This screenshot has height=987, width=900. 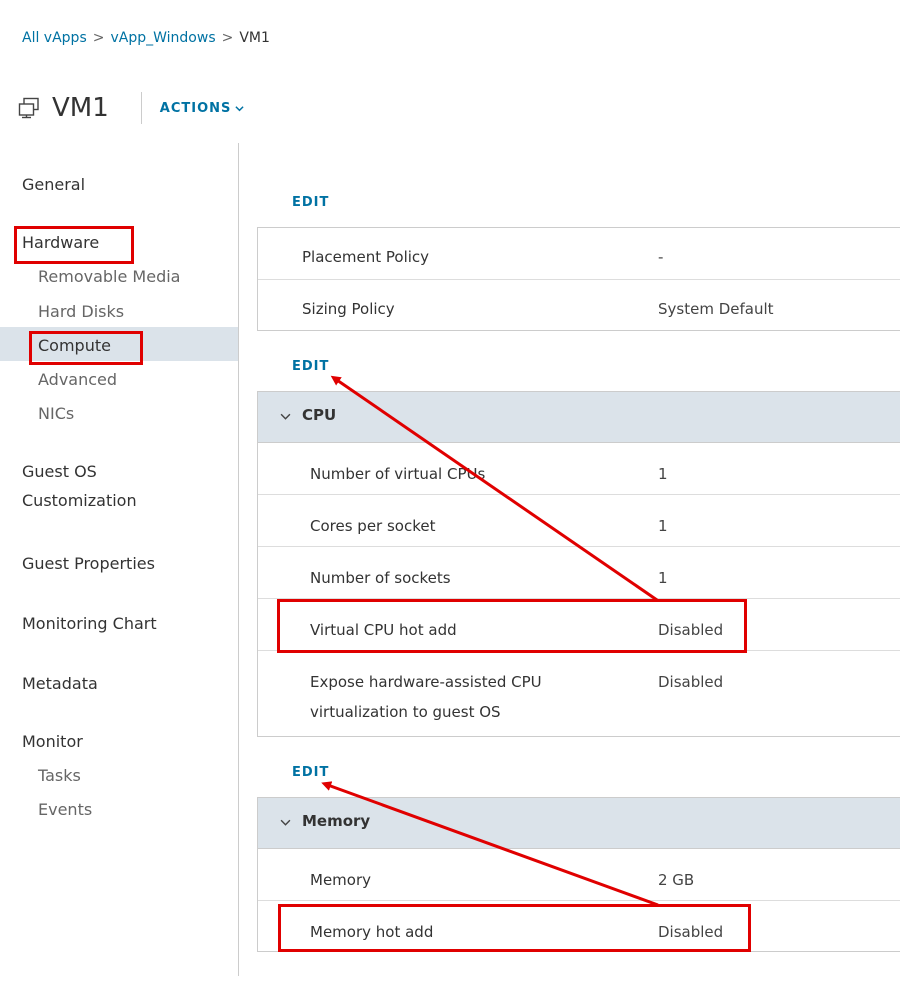 What do you see at coordinates (56, 413) in the screenshot?
I see `nav-nics: NICs` at bounding box center [56, 413].